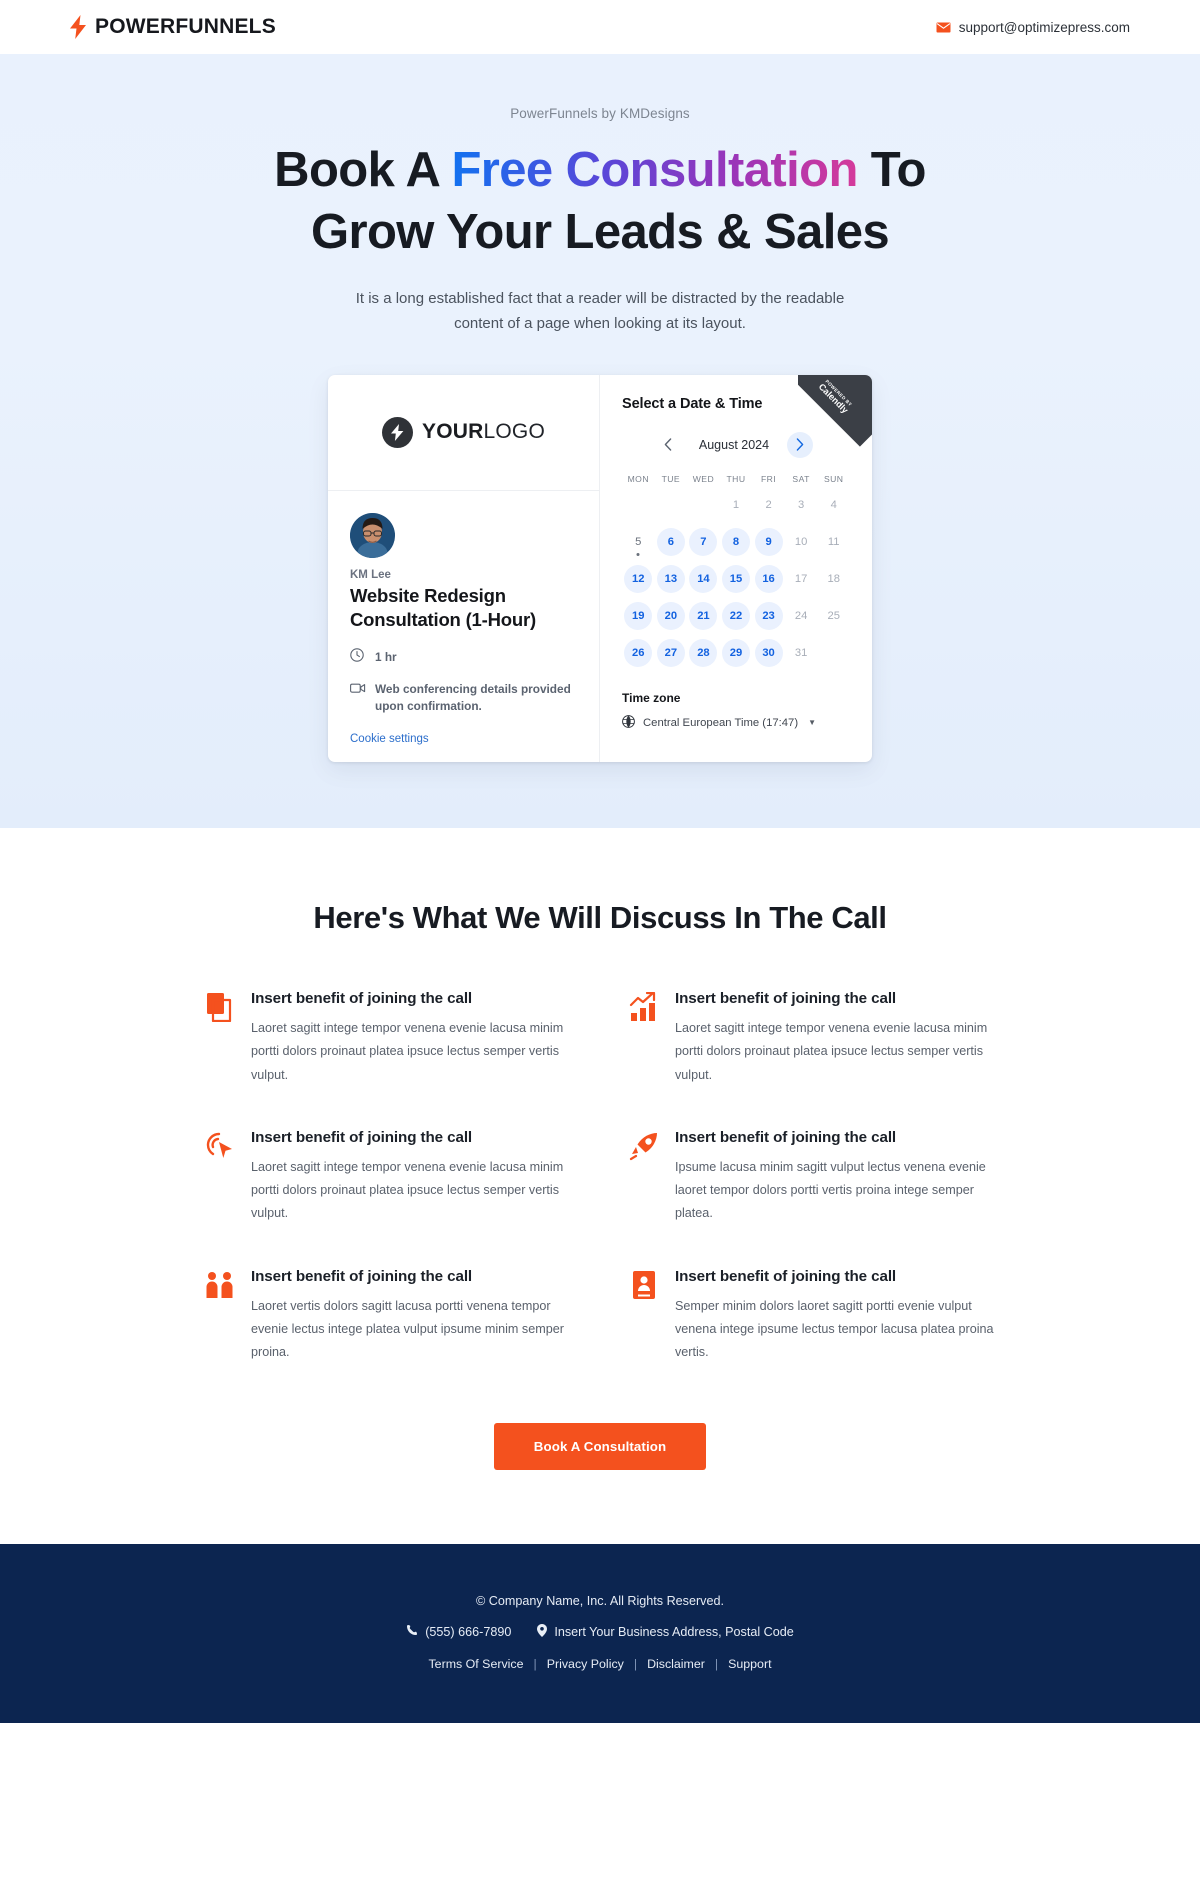 The width and height of the screenshot is (1200, 1890). I want to click on support-email: support@optimizepress.com, so click(1033, 27).